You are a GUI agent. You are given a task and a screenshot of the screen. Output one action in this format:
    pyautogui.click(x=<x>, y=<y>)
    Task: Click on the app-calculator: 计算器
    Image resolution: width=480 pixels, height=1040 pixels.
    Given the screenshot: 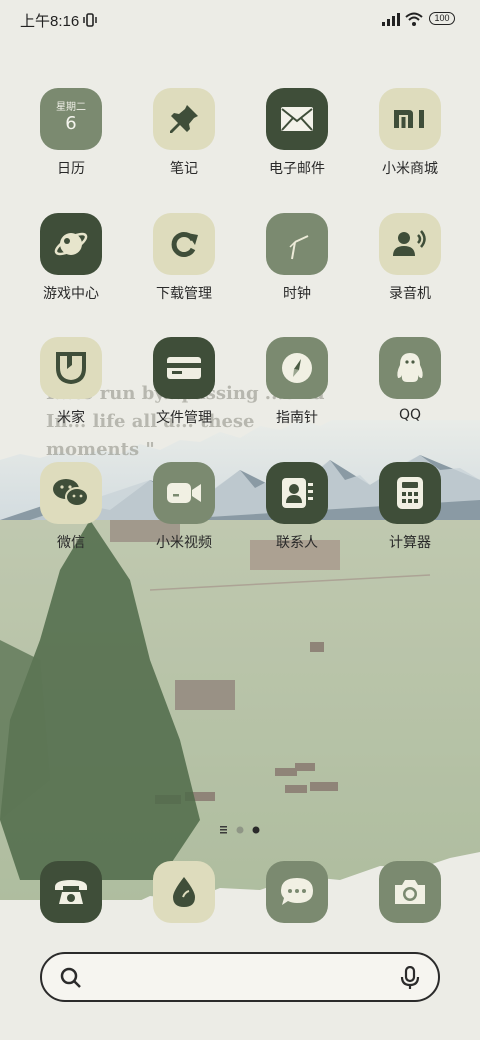 What is the action you would take?
    pyautogui.click(x=410, y=507)
    